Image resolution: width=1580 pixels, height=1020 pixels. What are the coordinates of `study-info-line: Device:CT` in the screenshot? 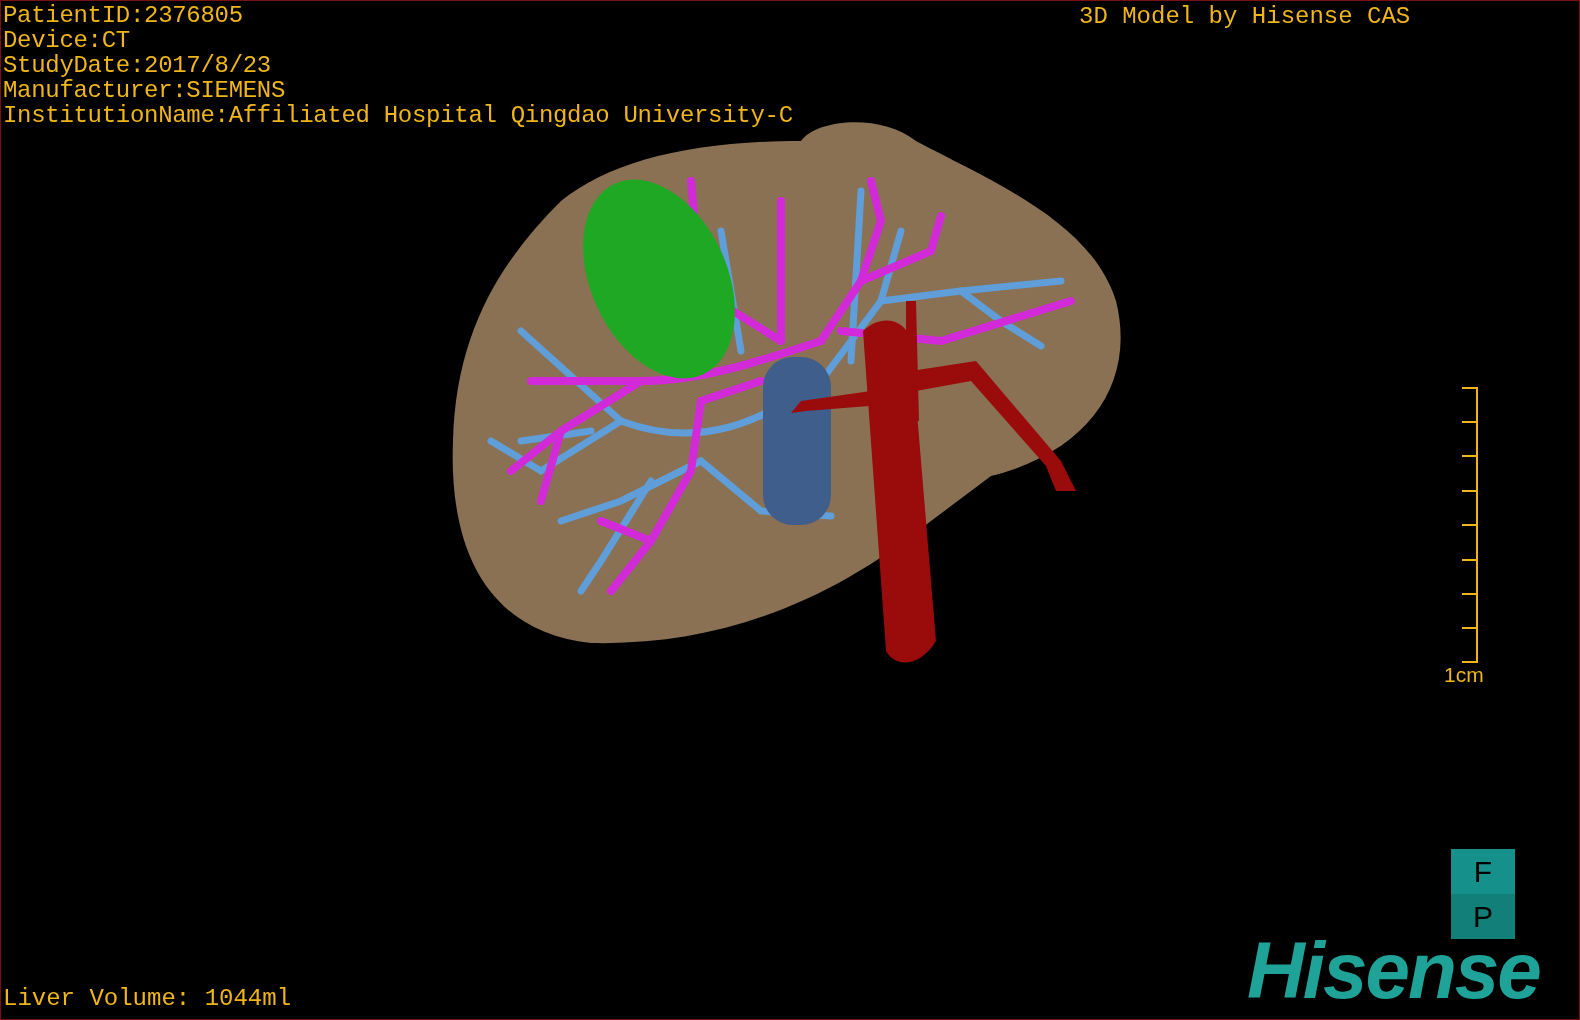 It's located at (67, 40).